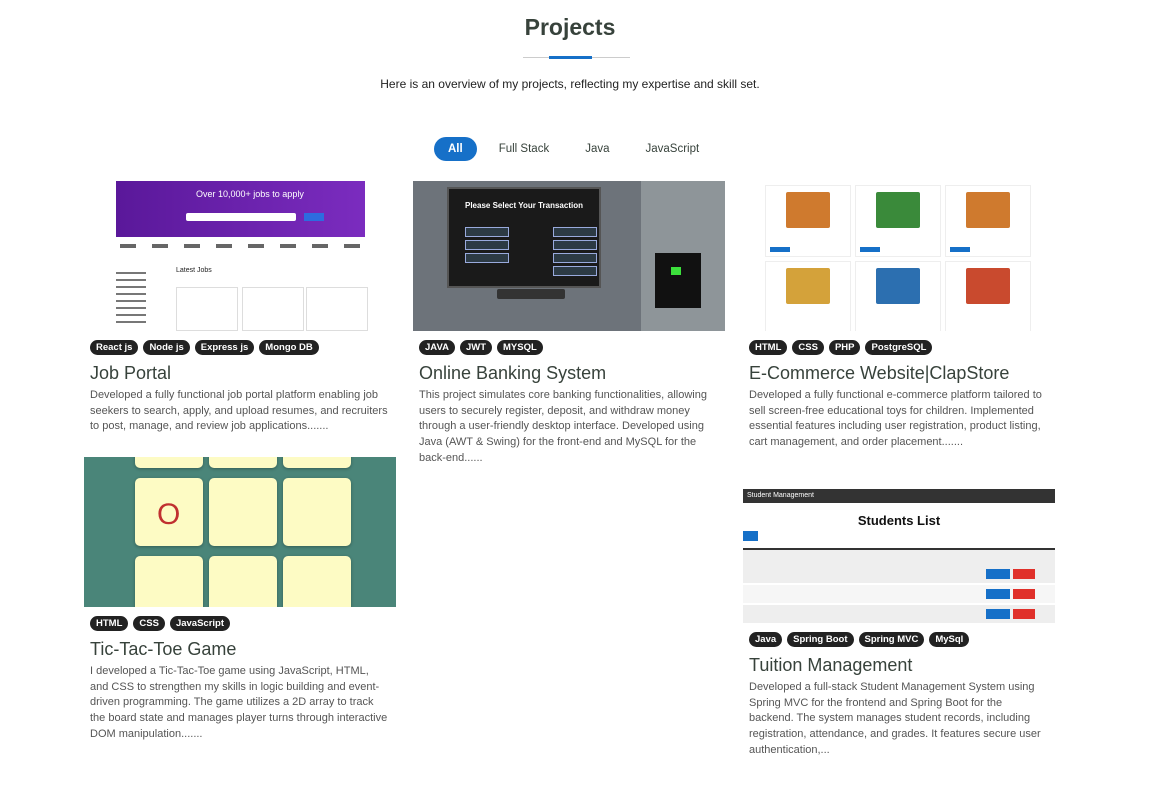 Image resolution: width=1171 pixels, height=795 pixels. Describe the element at coordinates (194, 270) in the screenshot. I see `thumb-subheading: Latest Jobs` at that location.